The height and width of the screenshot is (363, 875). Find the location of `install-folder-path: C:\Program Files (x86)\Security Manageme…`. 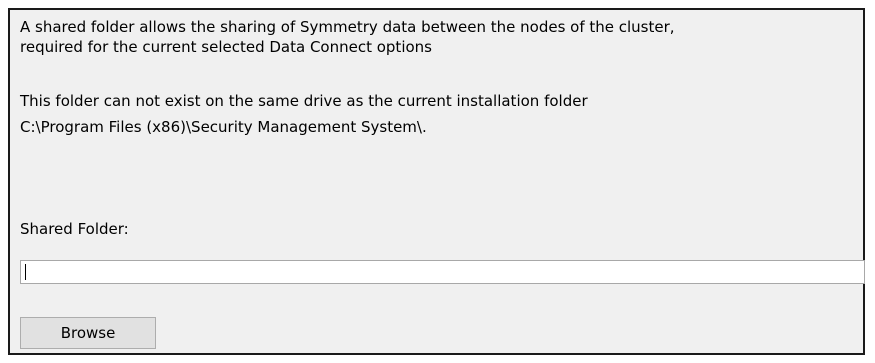

install-folder-path: C:\Program Files (x86)\Security Manageme… is located at coordinates (223, 127).